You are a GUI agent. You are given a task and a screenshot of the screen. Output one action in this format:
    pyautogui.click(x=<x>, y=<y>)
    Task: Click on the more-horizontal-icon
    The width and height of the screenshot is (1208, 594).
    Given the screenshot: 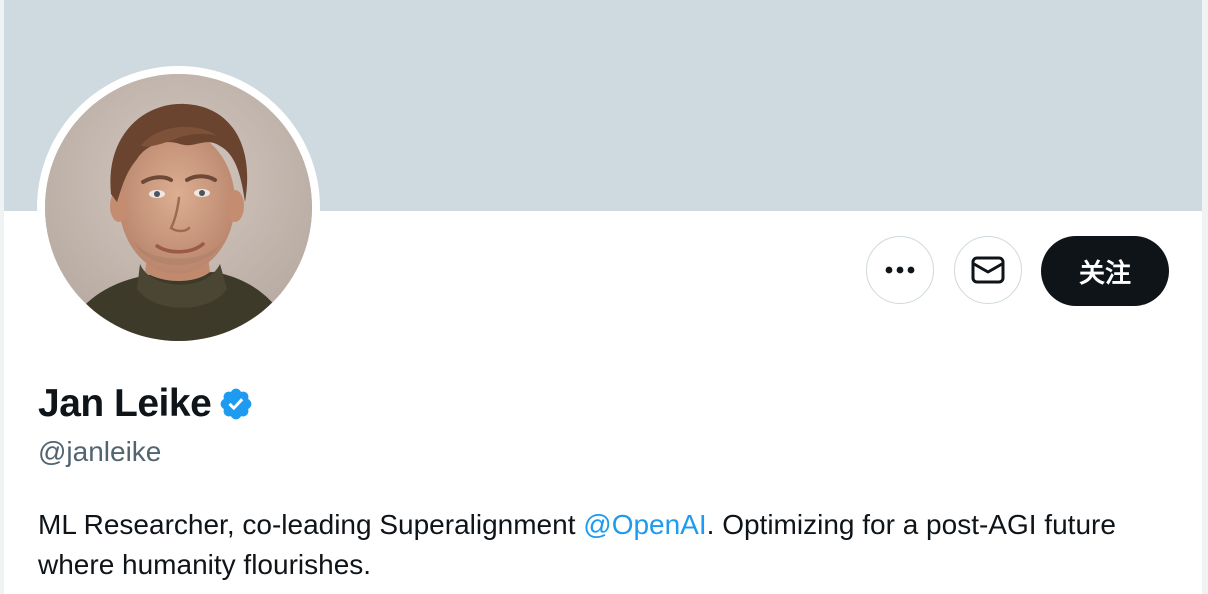 What is the action you would take?
    pyautogui.click(x=900, y=270)
    